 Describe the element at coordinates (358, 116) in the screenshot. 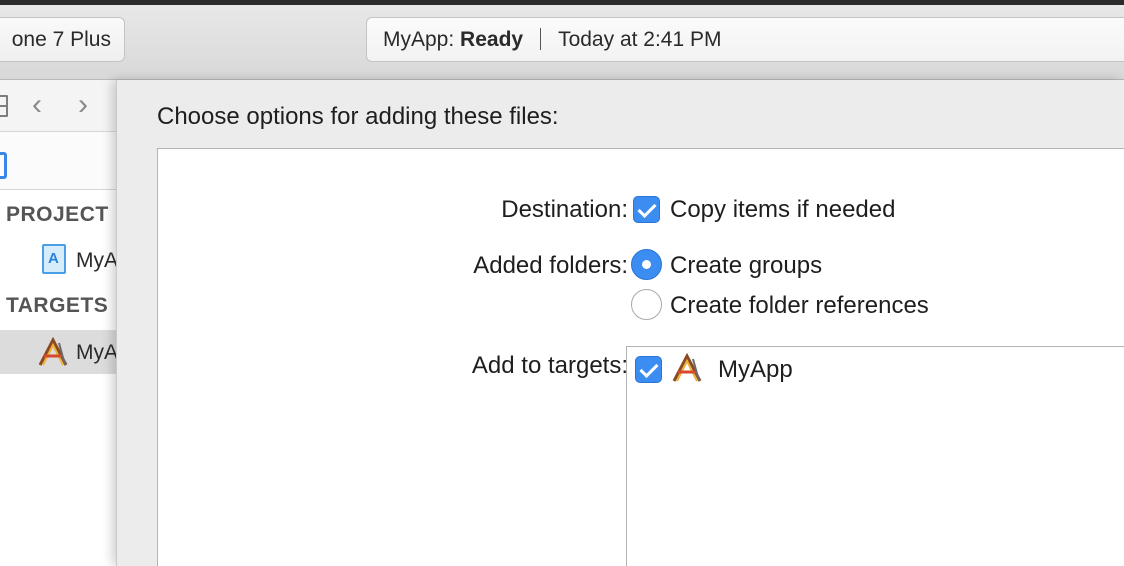

I see `dialog-heading: Choose options for adding these files:` at that location.